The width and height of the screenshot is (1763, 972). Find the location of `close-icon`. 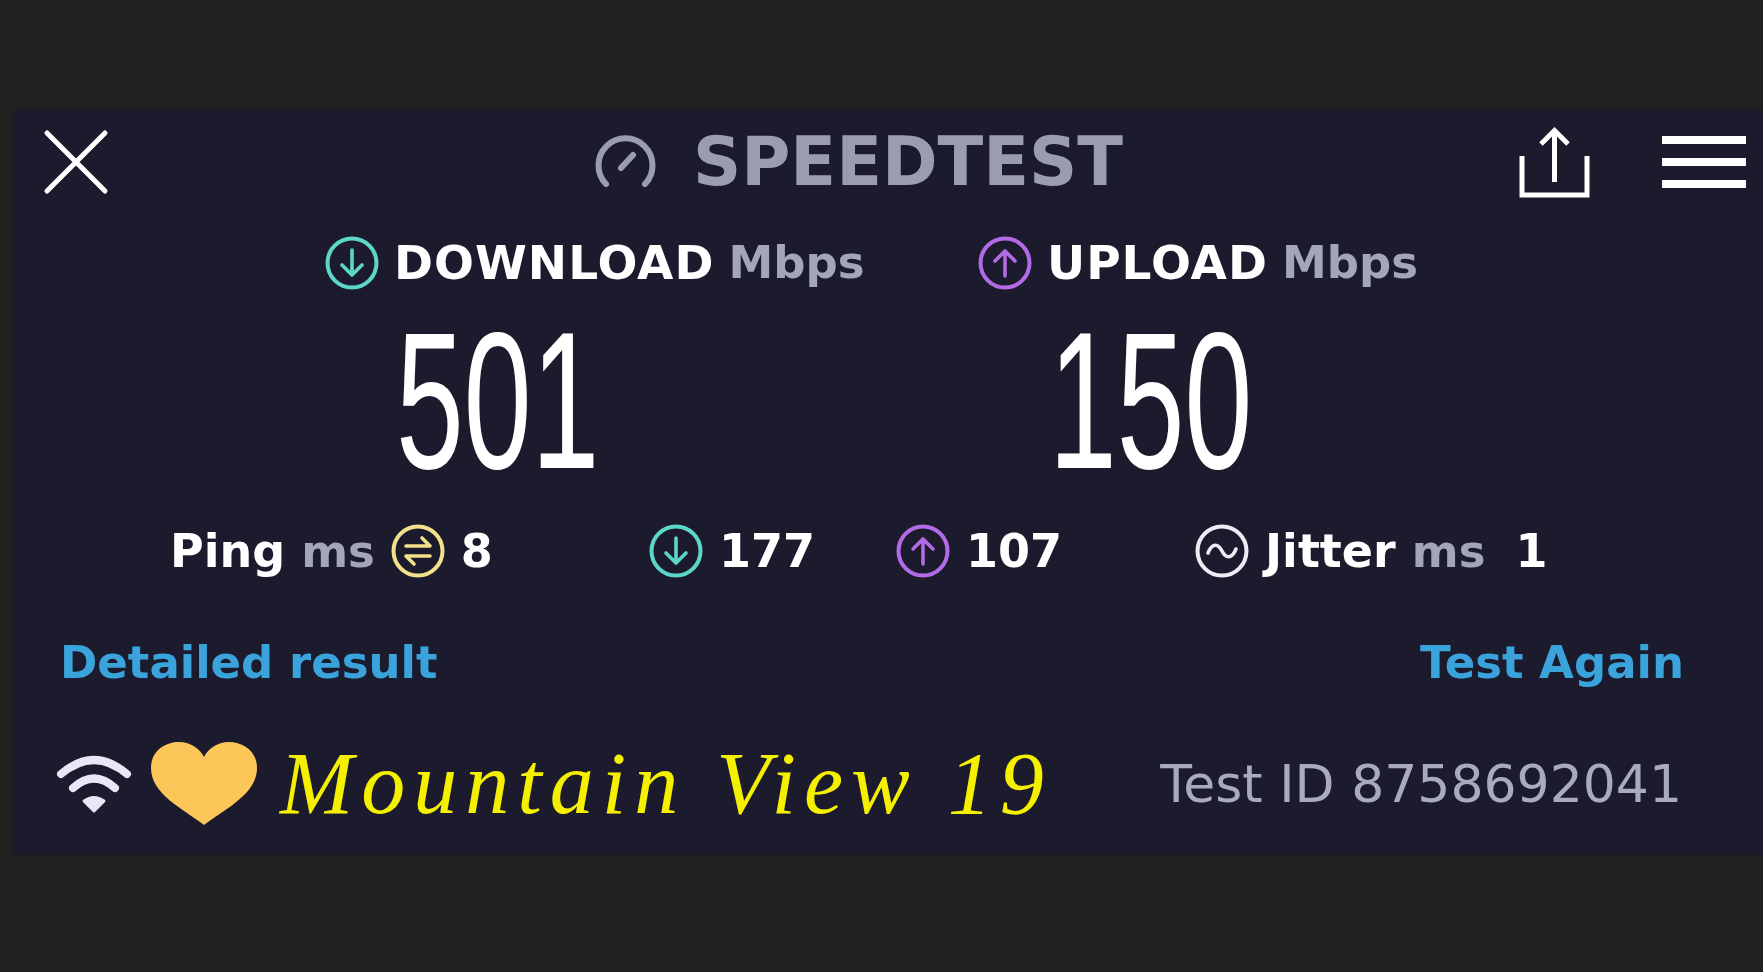

close-icon is located at coordinates (76, 162).